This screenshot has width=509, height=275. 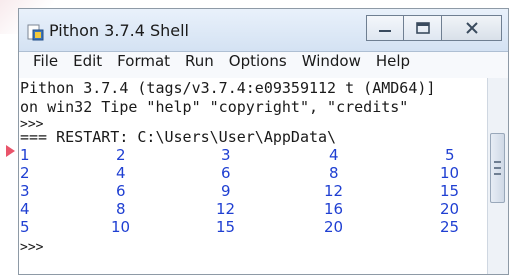 I want to click on vertical-scrollbar, so click(x=497, y=176).